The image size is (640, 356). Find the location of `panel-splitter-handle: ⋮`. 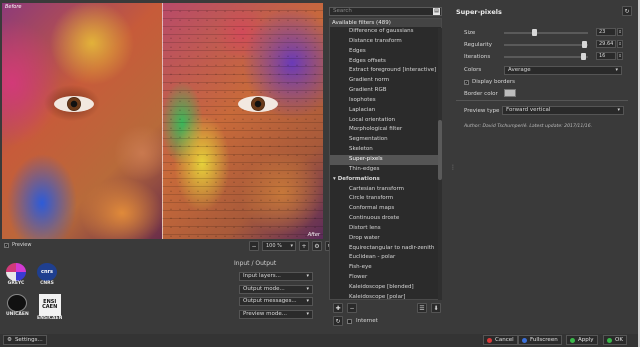

panel-splitter-handle: ⋮ is located at coordinates (453, 167).